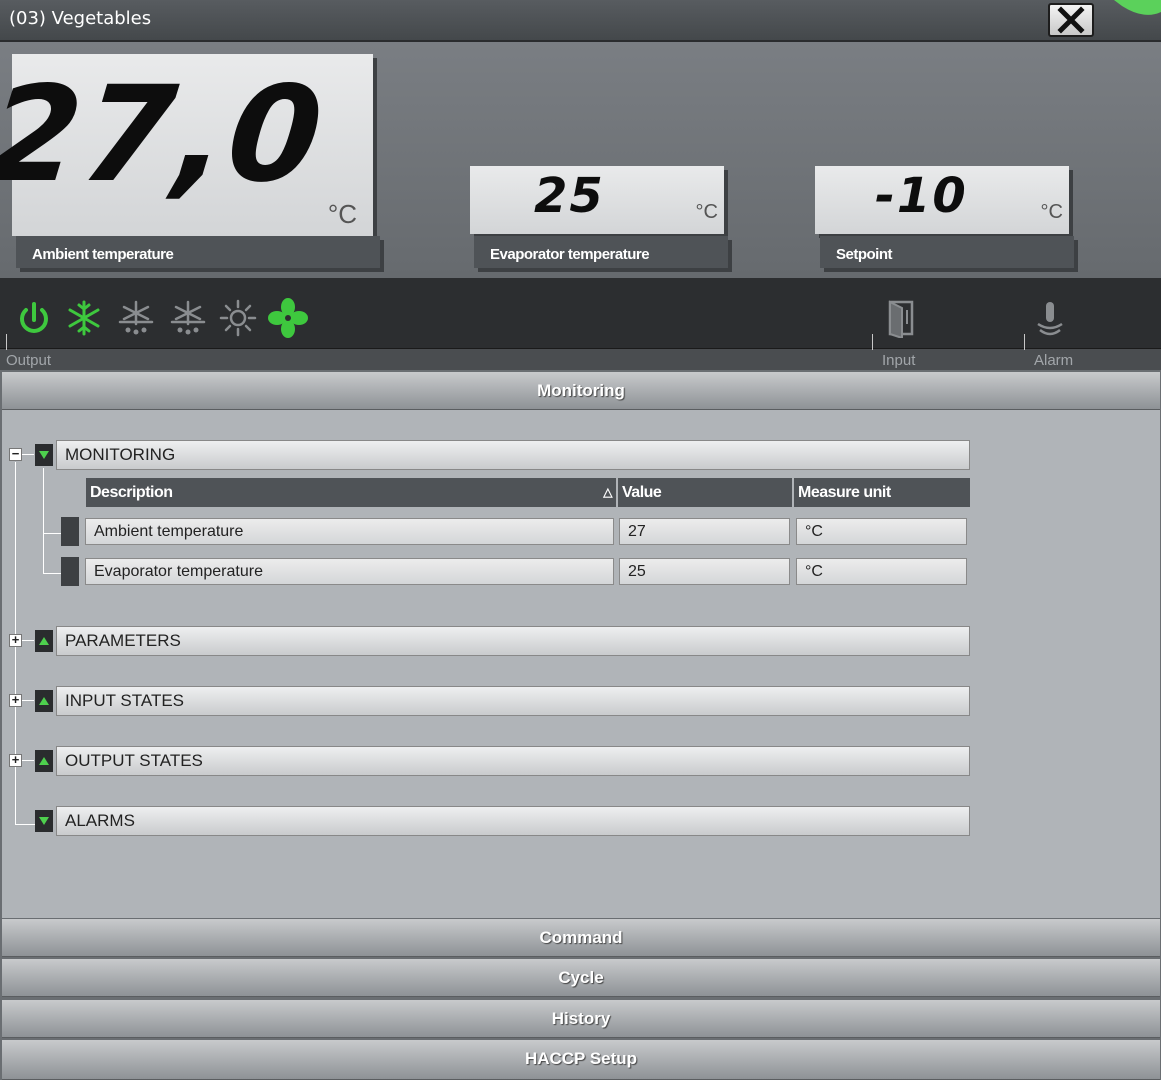 This screenshot has height=1080, width=1161. What do you see at coordinates (166, 135) in the screenshot?
I see `ambient-temperature-value: 27,0` at bounding box center [166, 135].